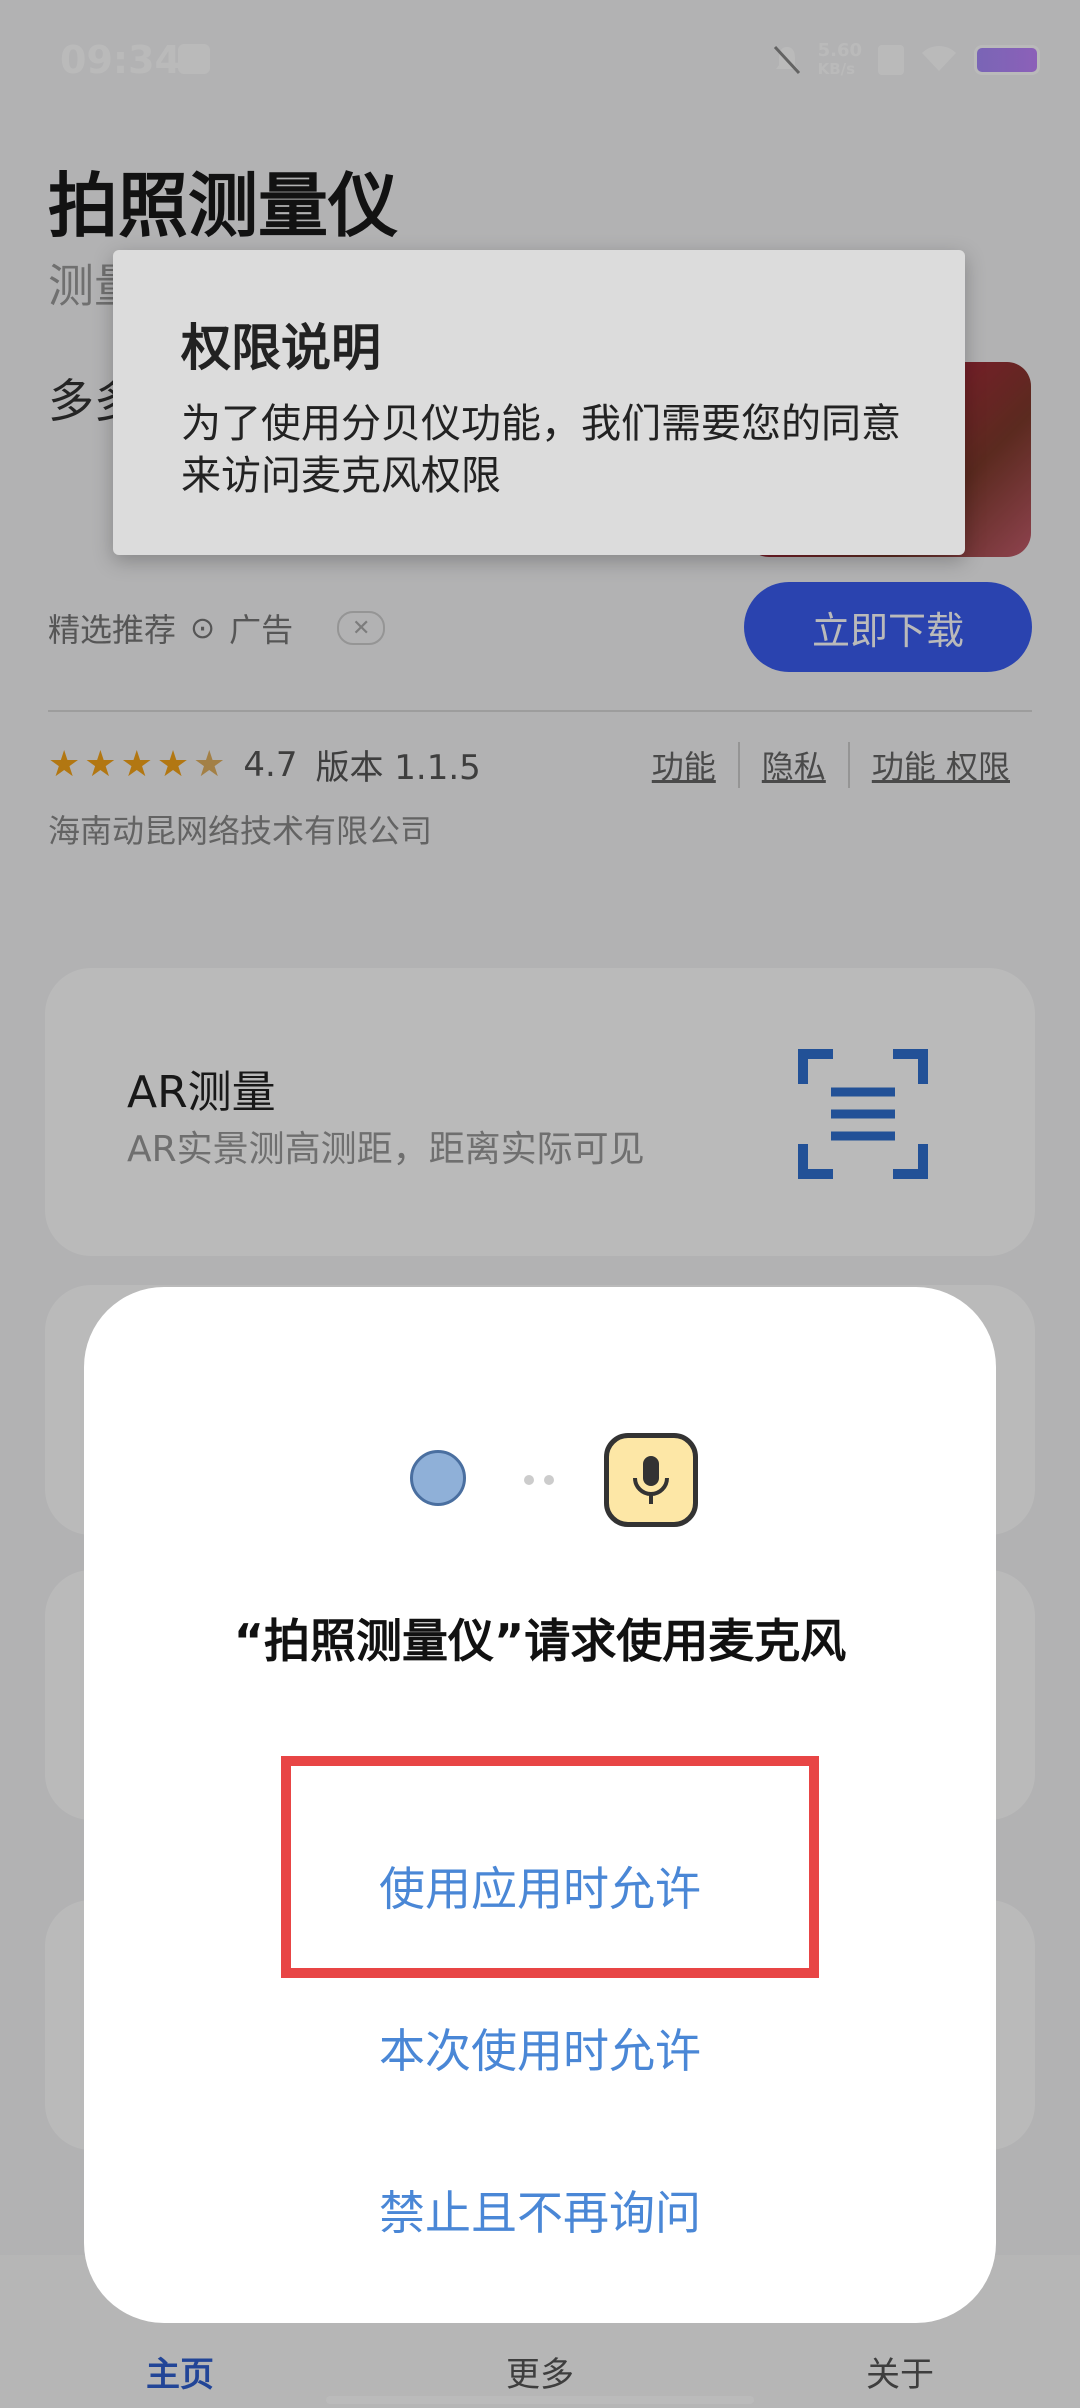  What do you see at coordinates (540, 1641) in the screenshot?
I see `dialog-title: “拍照测量仪”请求使用麦克风` at bounding box center [540, 1641].